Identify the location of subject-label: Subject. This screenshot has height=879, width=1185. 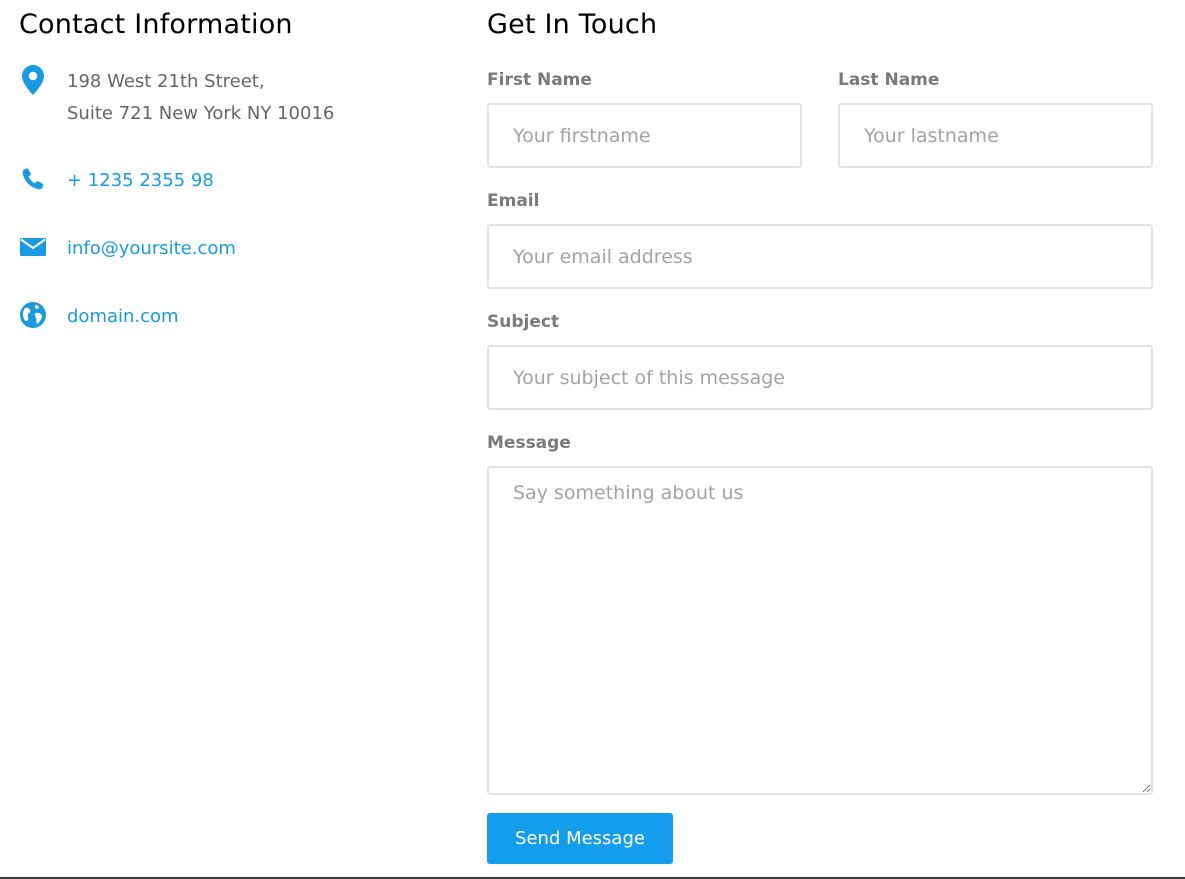
(523, 322).